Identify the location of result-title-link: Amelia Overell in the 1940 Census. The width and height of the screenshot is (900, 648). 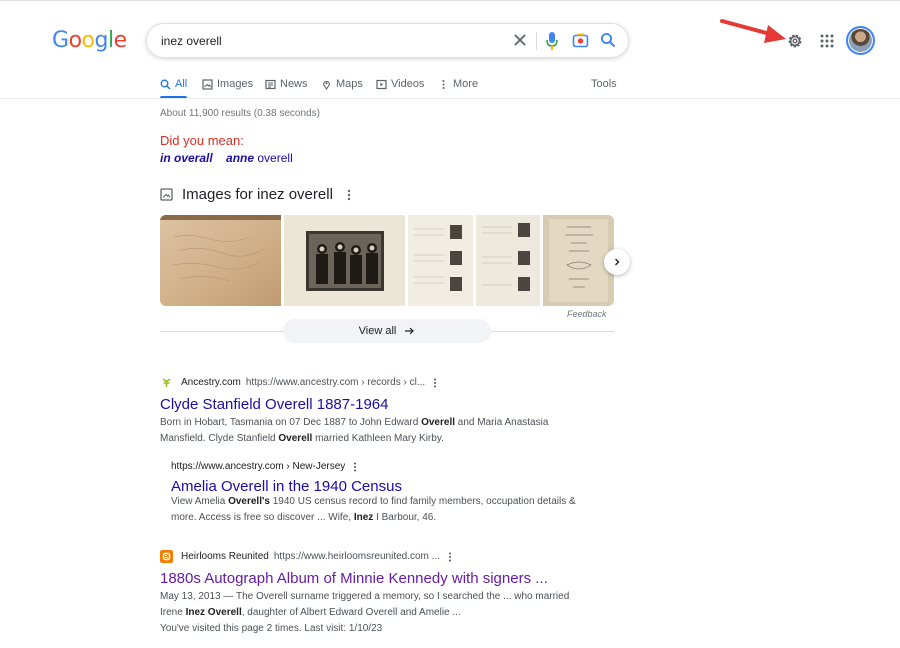
(286, 486).